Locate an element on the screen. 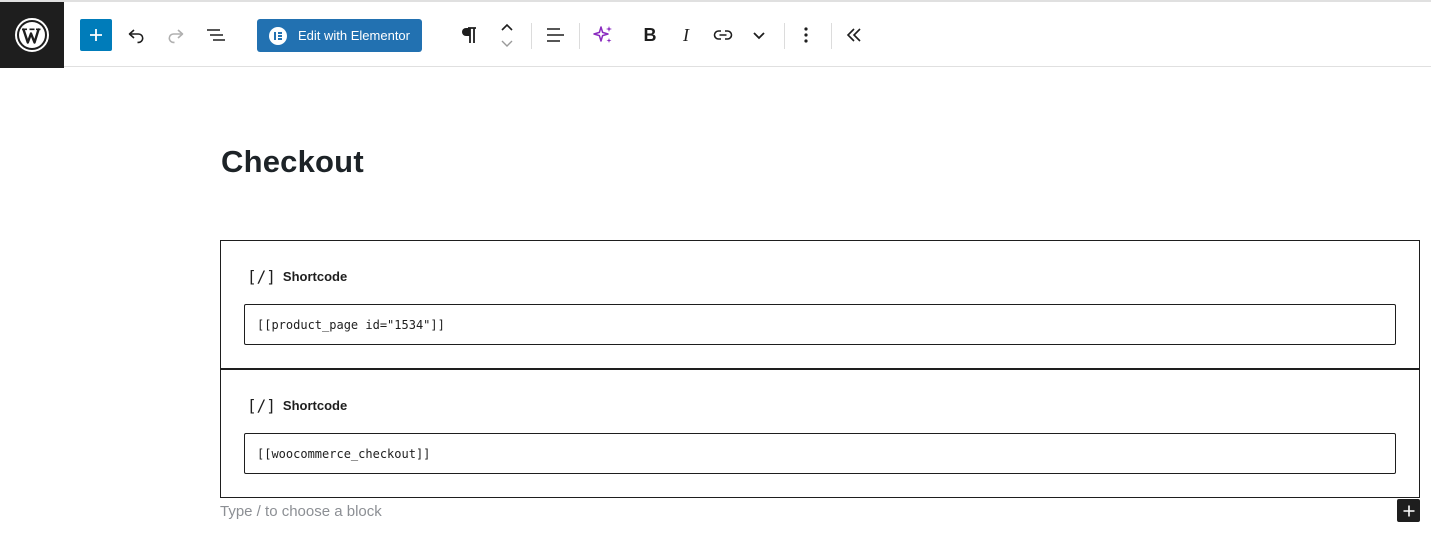 This screenshot has height=542, width=1431. editor-toolbar: Edit with Elementor B I is located at coordinates (715, 34).